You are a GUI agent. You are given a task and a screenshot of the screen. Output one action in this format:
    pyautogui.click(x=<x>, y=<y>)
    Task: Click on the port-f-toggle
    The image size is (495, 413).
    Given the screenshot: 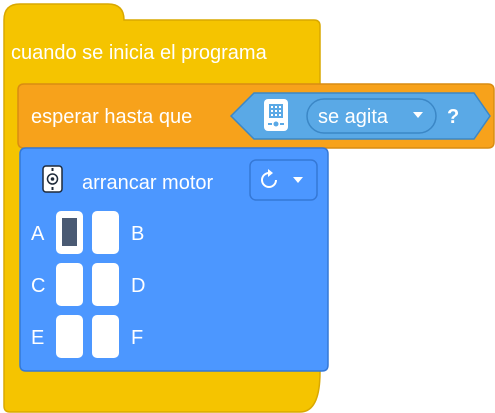 What is the action you would take?
    pyautogui.click(x=105, y=336)
    